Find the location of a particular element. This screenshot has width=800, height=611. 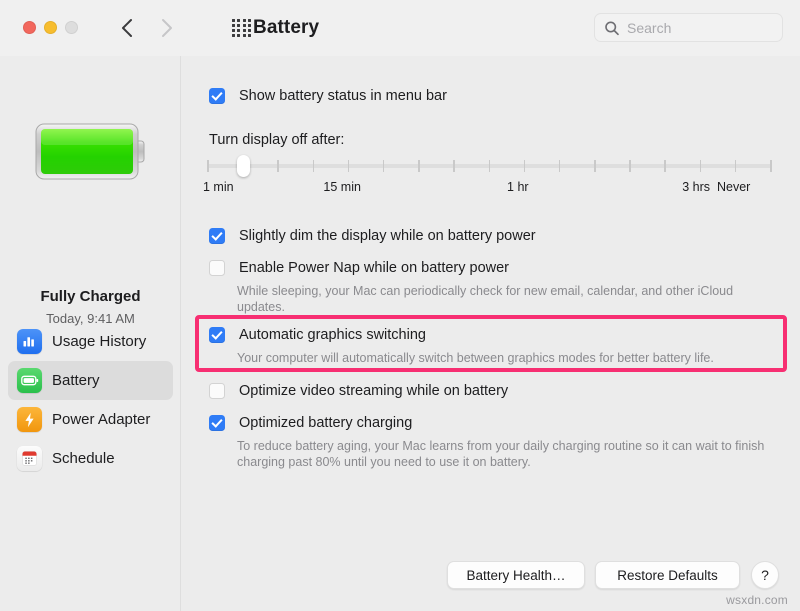

slider-tick-labels: 1 min 15 min 1 hr 3 hrs Never is located at coordinates (476, 189).